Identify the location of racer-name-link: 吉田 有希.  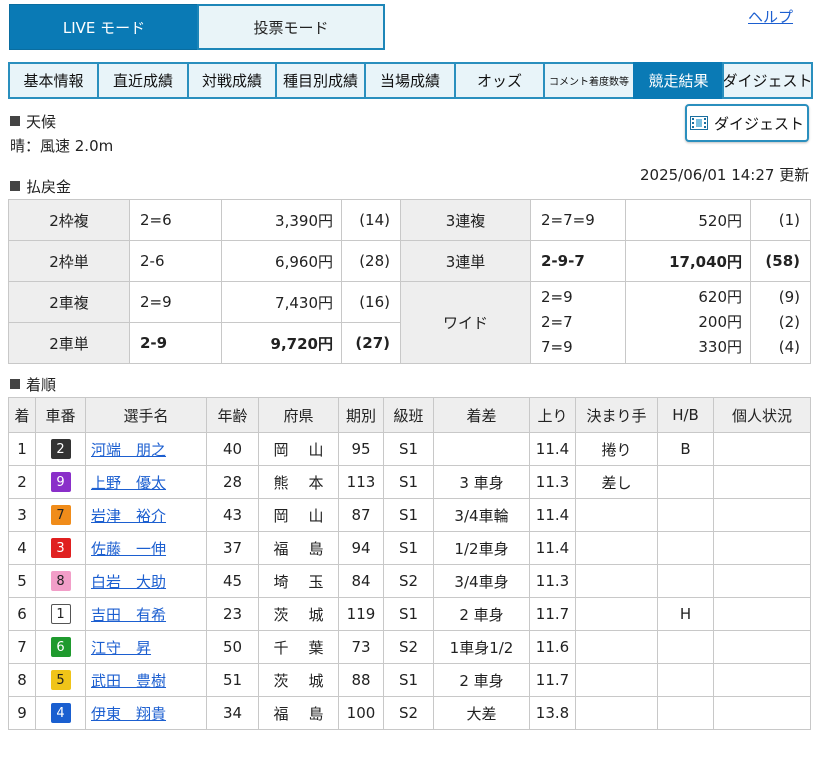
(128, 615).